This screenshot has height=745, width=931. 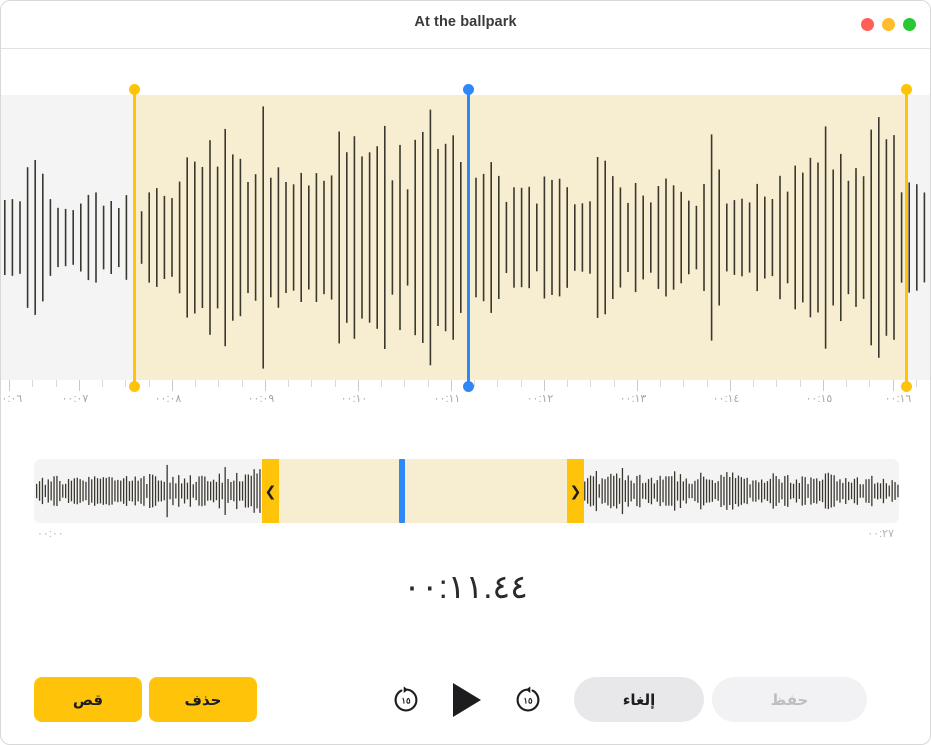 I want to click on play-icon, so click(x=466, y=699).